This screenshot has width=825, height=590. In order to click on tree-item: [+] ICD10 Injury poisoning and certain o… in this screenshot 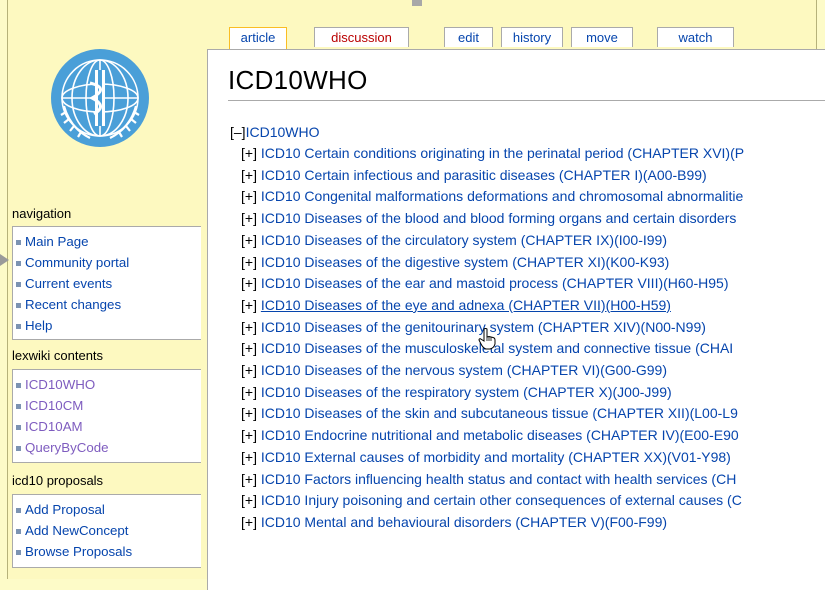, I will do `click(533, 501)`.